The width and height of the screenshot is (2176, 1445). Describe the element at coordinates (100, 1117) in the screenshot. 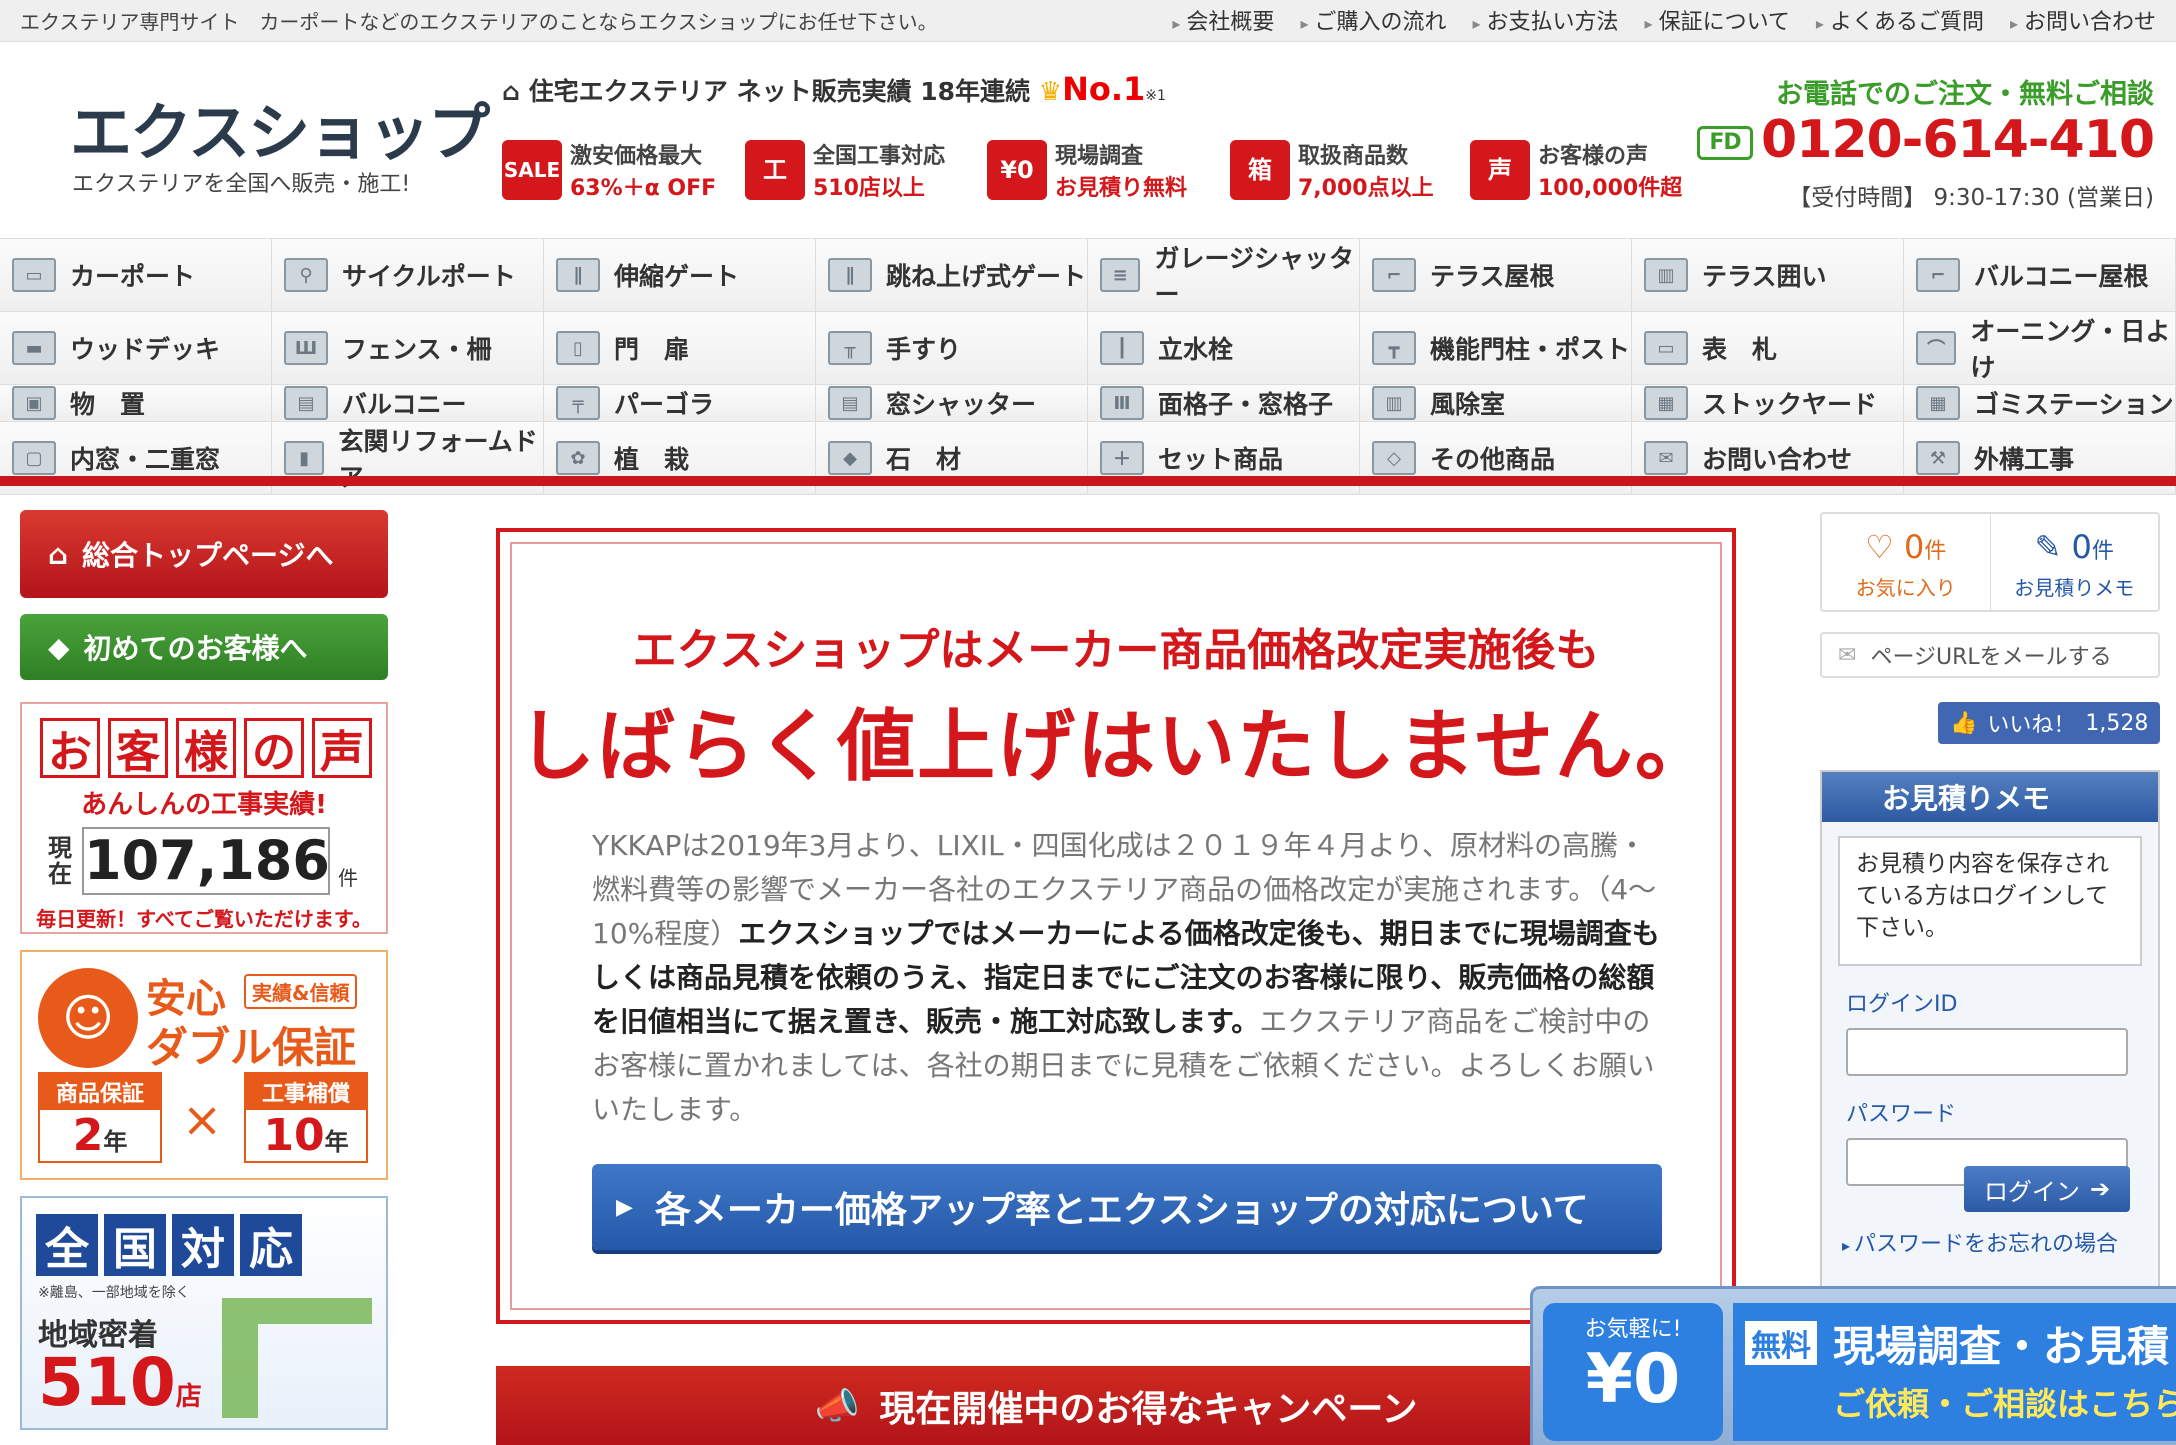

I see `product-warranty: 商品保証 2年` at that location.